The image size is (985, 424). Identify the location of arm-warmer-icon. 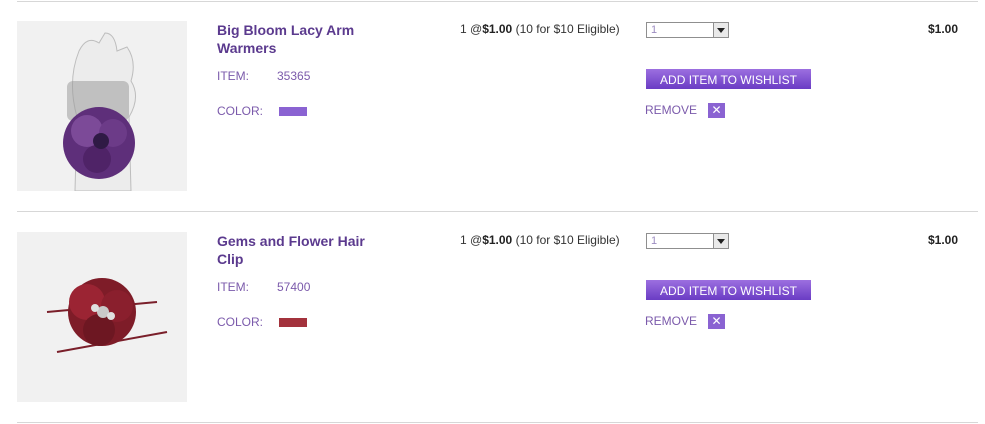
(102, 106).